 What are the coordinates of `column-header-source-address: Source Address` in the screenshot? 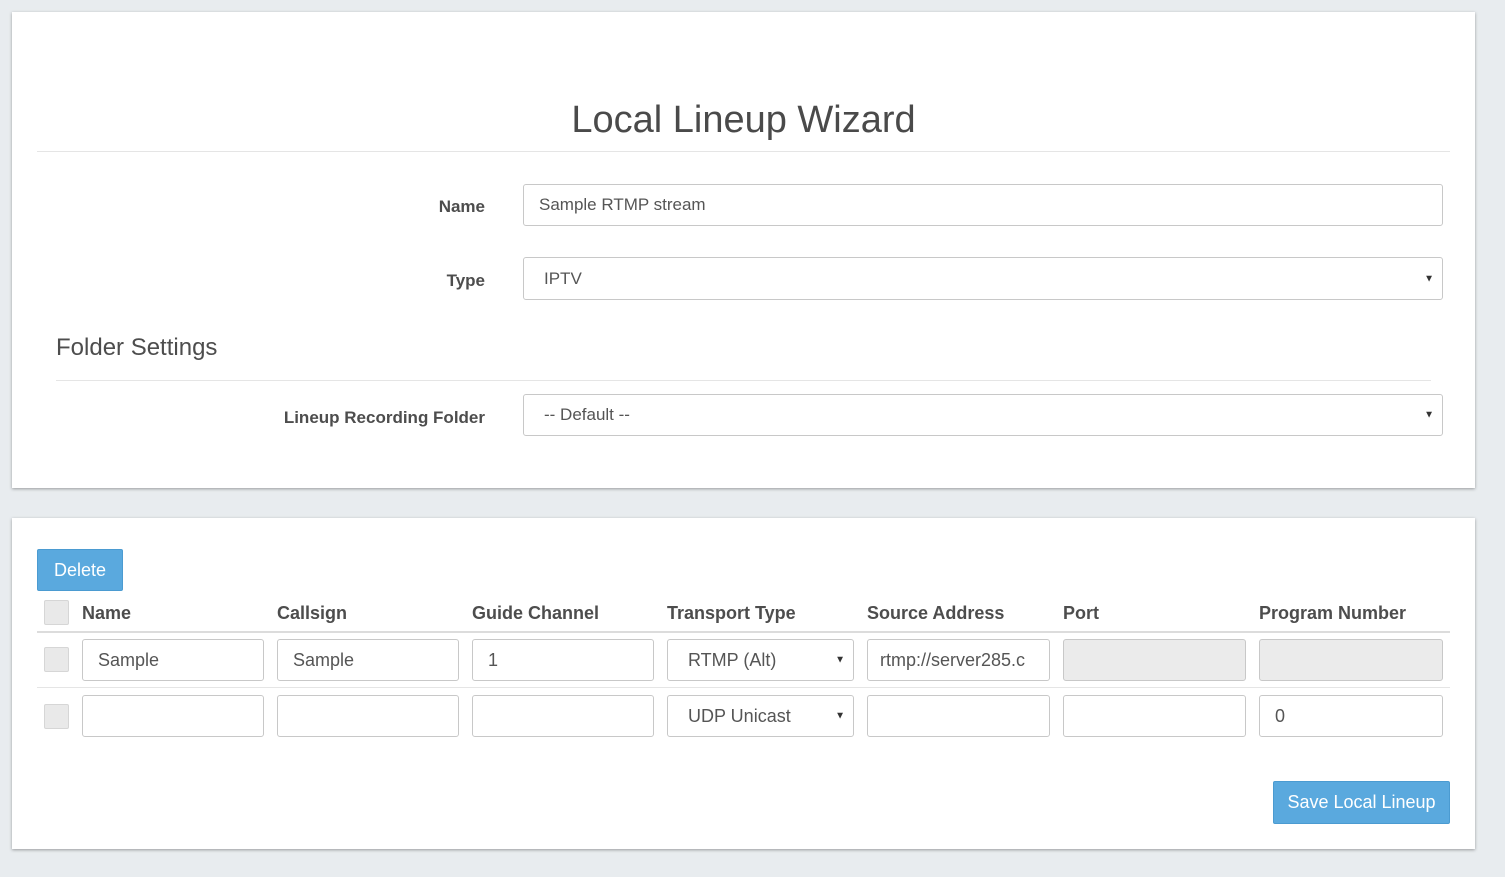 It's located at (936, 613).